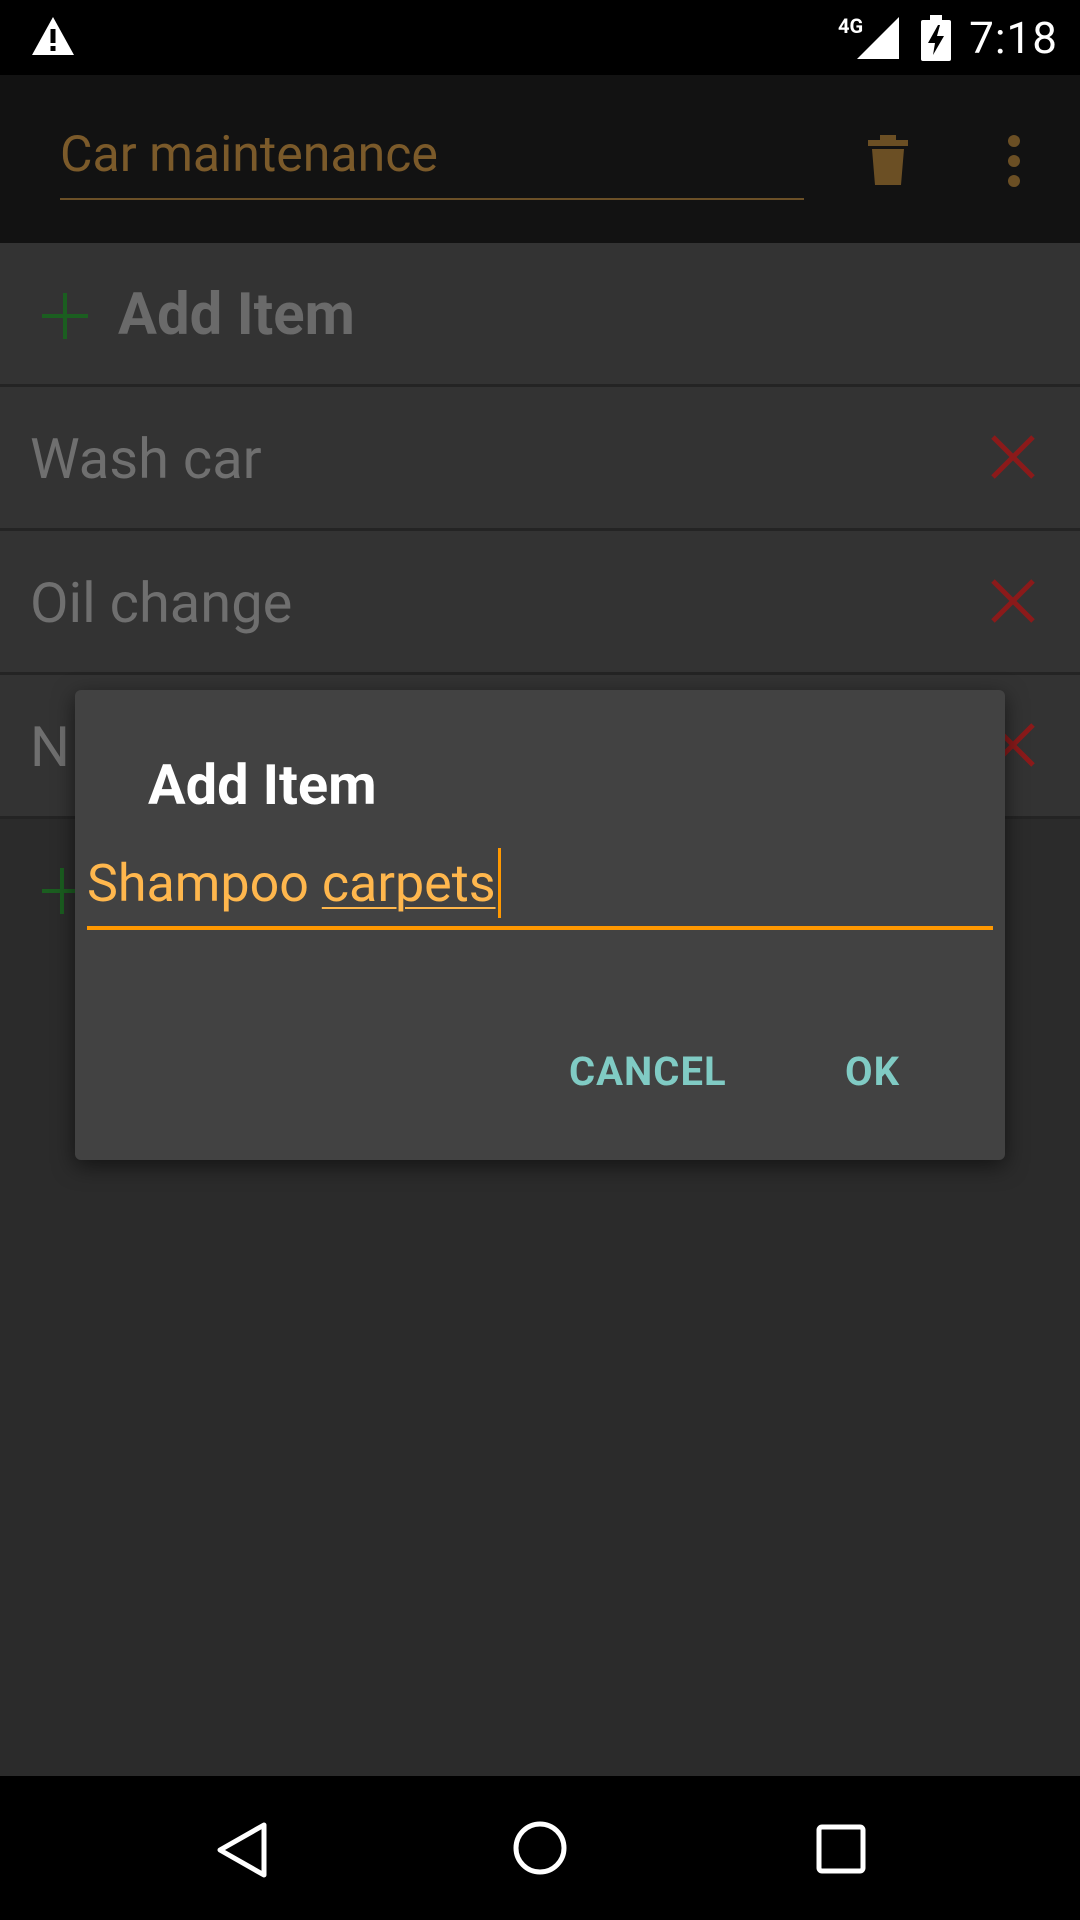  I want to click on list-item: Wash car, so click(540, 459).